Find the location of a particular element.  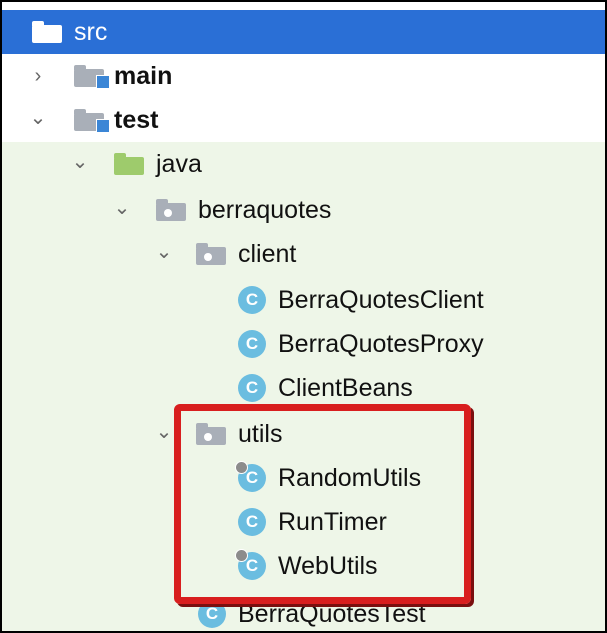

tree-item-label: ClientBeans is located at coordinates (345, 387).